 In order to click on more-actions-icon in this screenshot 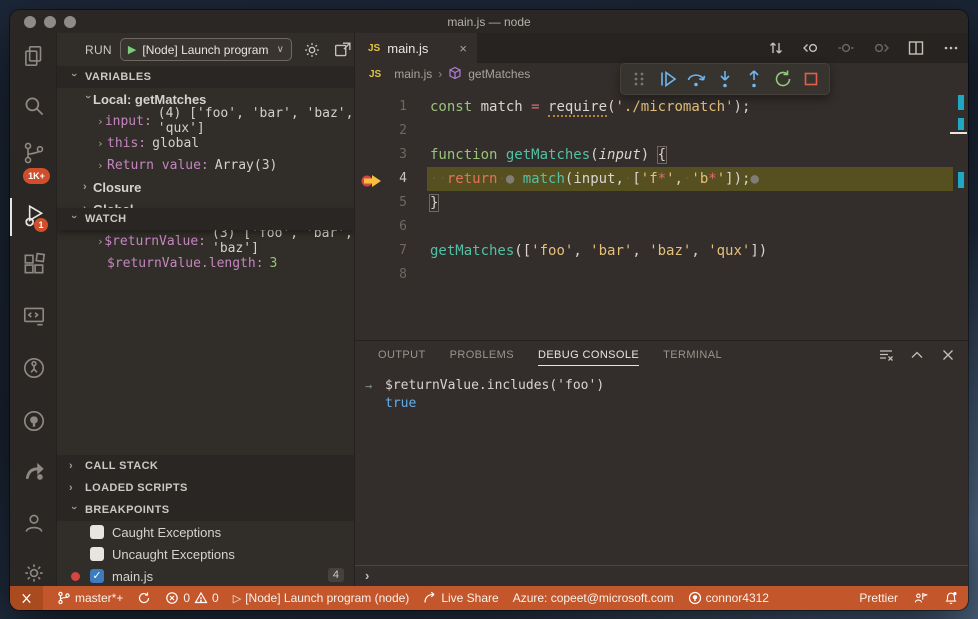, I will do `click(951, 48)`.